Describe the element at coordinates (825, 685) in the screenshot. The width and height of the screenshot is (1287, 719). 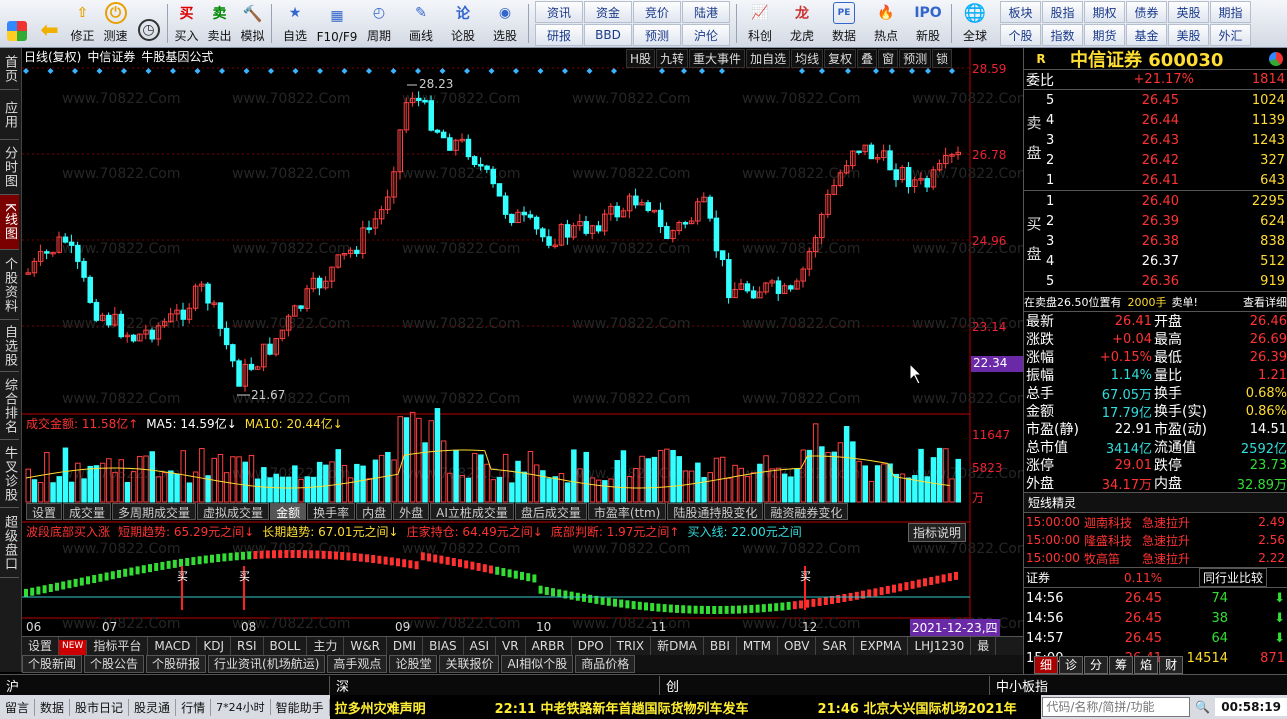
I see `mkt-cy: 创` at that location.